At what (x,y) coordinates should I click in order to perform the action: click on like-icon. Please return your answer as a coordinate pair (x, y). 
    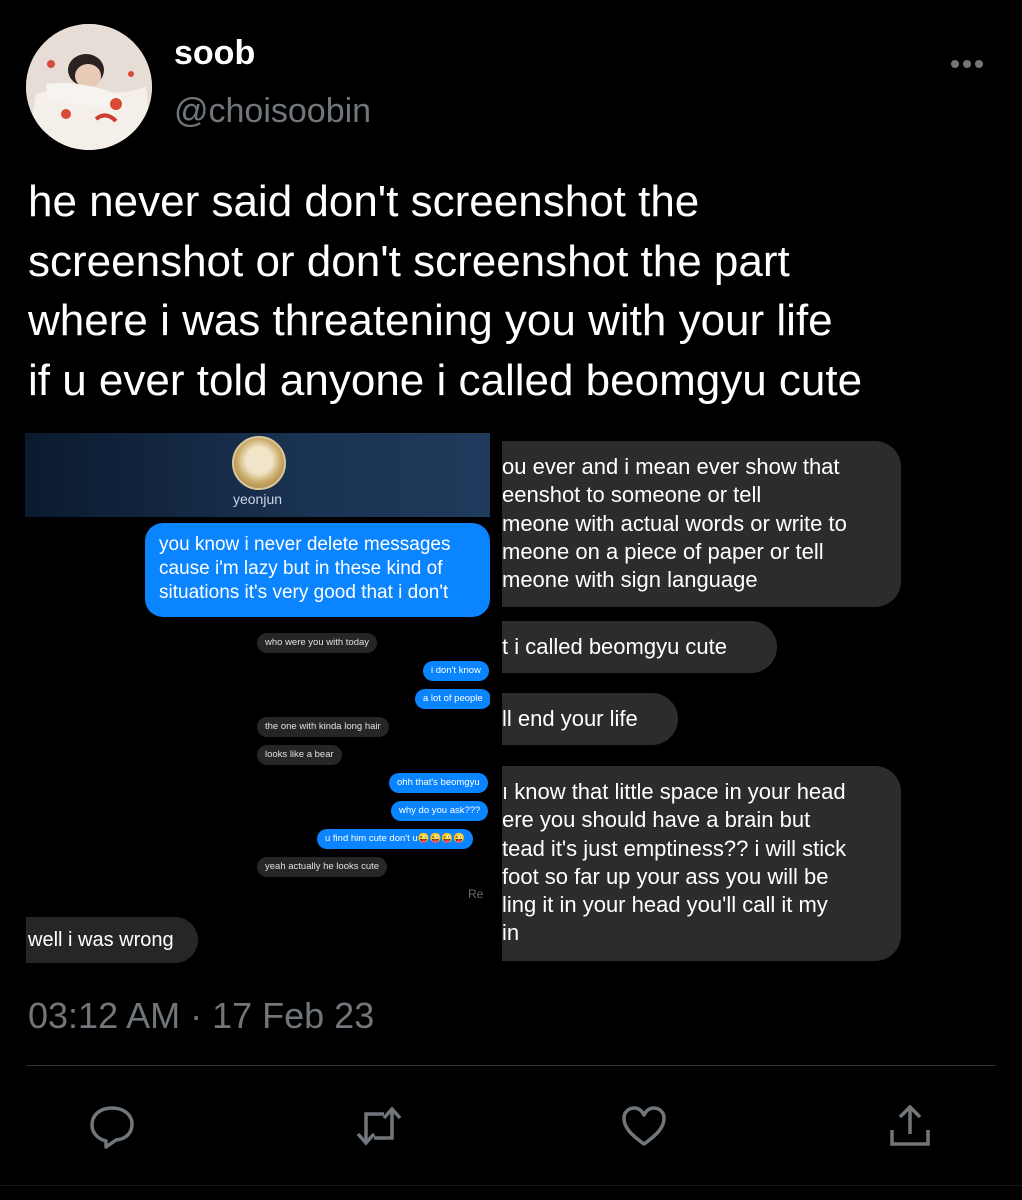
    Looking at the image, I should click on (644, 1126).